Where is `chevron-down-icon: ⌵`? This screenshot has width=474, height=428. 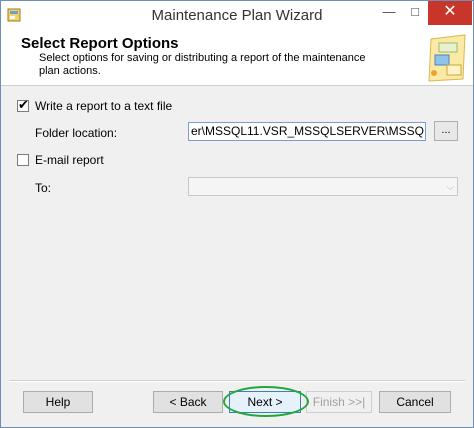
chevron-down-icon: ⌵ is located at coordinates (450, 187).